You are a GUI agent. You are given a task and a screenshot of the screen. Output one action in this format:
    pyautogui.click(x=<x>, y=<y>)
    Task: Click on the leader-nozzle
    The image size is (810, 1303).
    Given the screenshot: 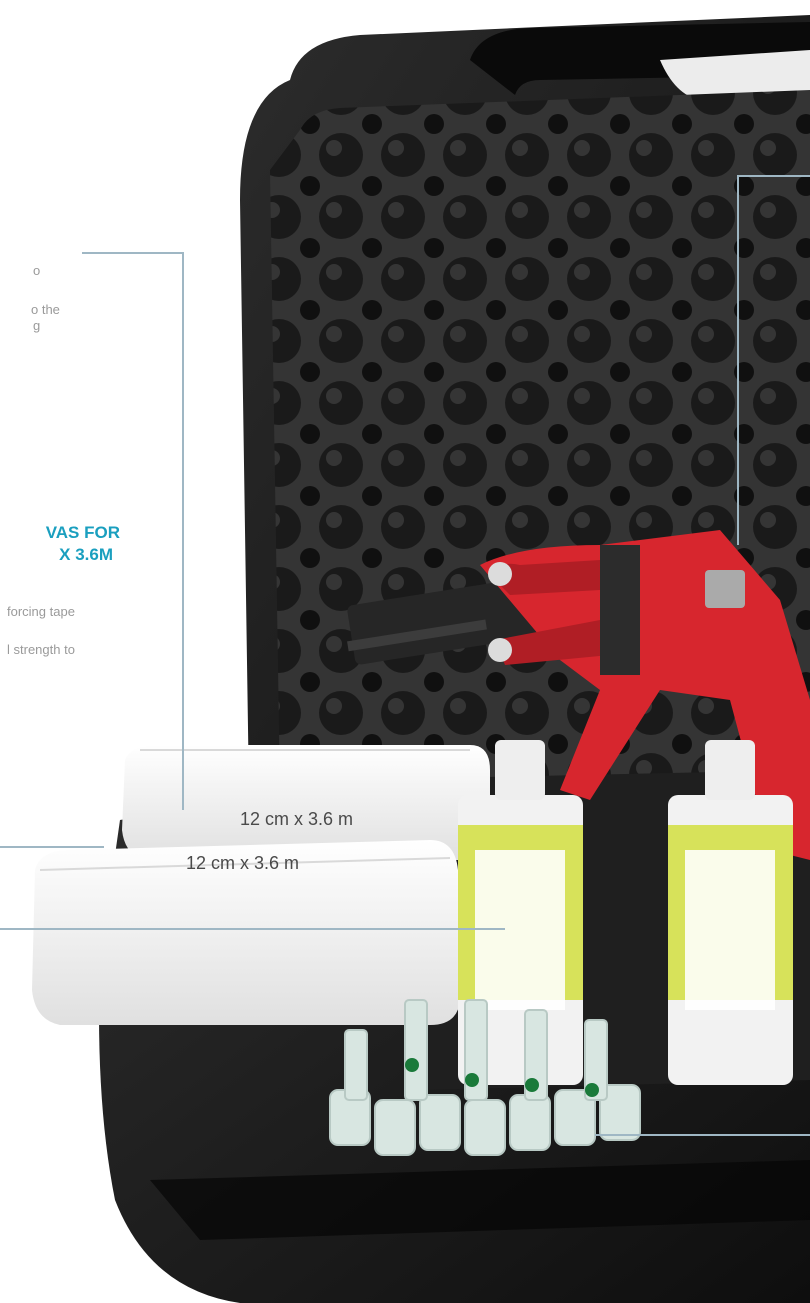 What is the action you would take?
    pyautogui.click(x=702, y=1135)
    